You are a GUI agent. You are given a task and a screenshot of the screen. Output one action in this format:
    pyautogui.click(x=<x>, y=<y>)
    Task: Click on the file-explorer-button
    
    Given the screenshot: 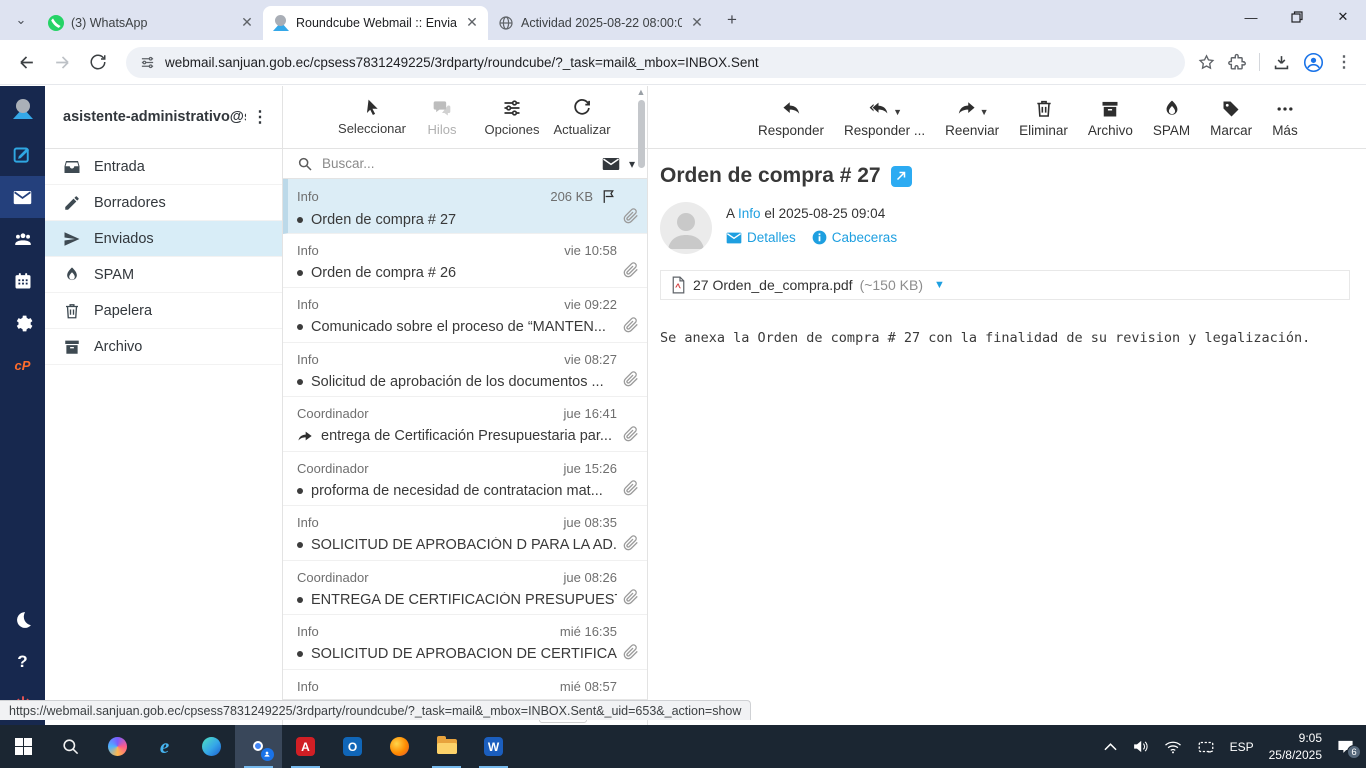 What is the action you would take?
    pyautogui.click(x=446, y=746)
    